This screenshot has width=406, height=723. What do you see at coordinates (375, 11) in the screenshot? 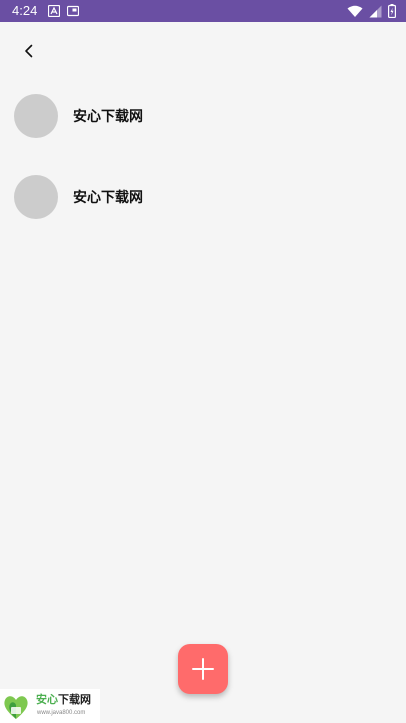
I see `cell-signal-icon` at bounding box center [375, 11].